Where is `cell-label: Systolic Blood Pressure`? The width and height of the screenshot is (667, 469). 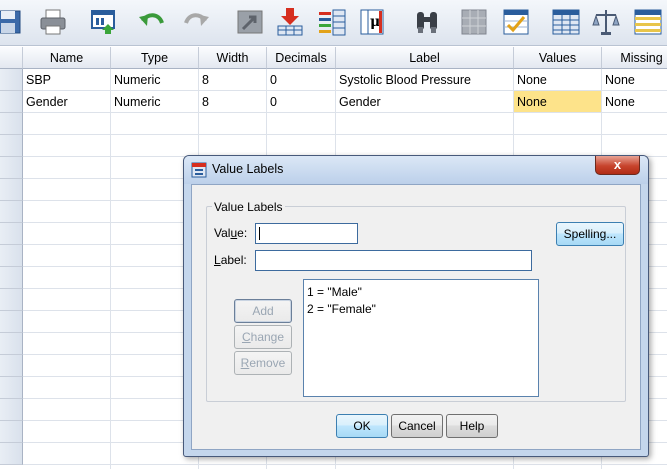 cell-label: Systolic Blood Pressure is located at coordinates (425, 80).